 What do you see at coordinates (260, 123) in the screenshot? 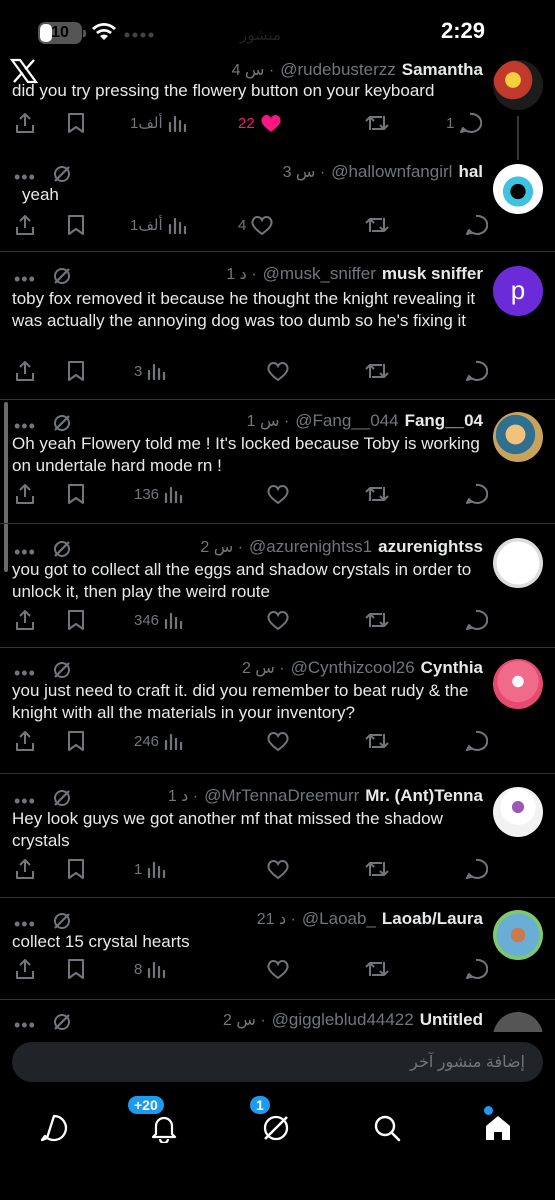
I see `like-button: 22` at bounding box center [260, 123].